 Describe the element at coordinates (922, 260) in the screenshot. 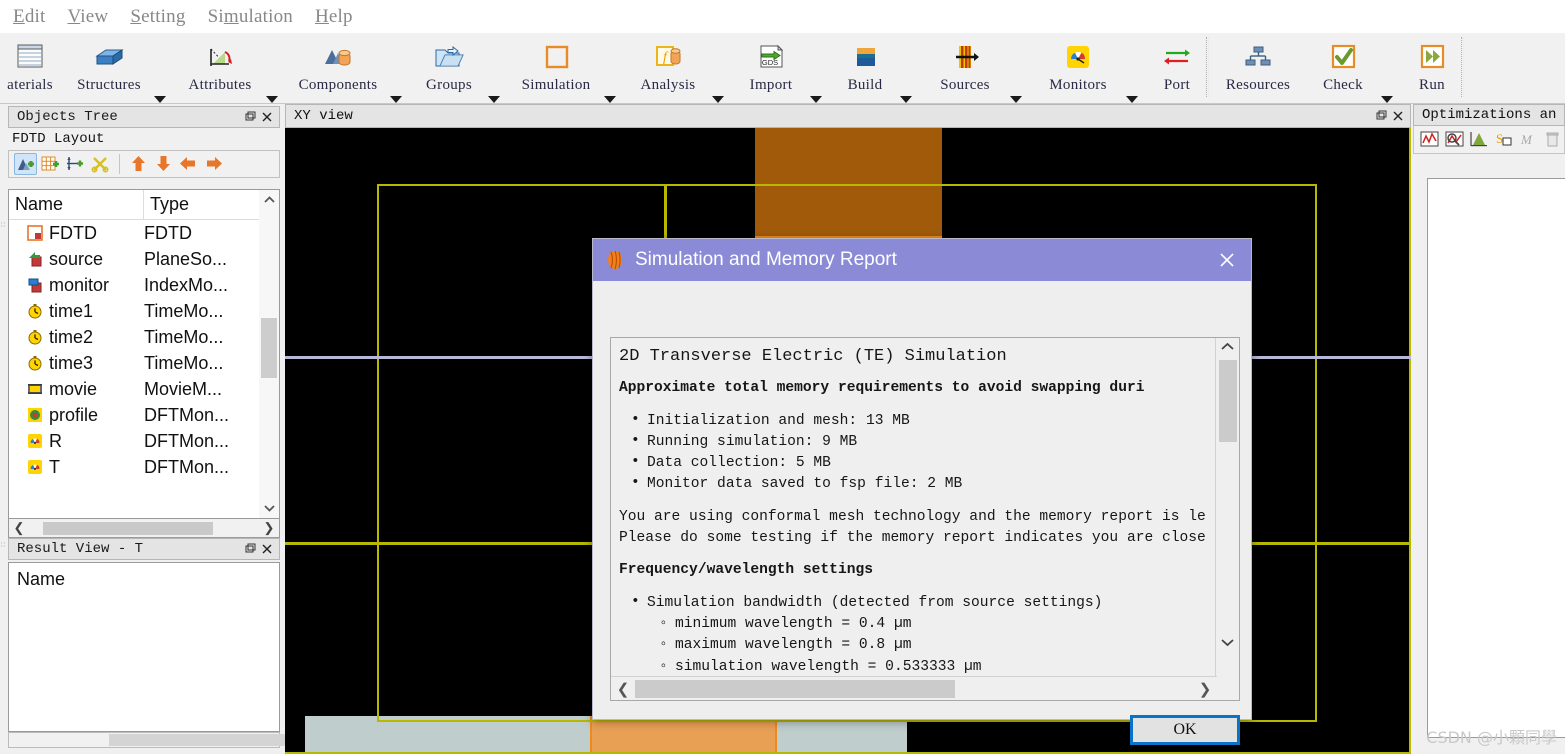

I see `dialog-titlebar: Simulation and Memory Report` at that location.